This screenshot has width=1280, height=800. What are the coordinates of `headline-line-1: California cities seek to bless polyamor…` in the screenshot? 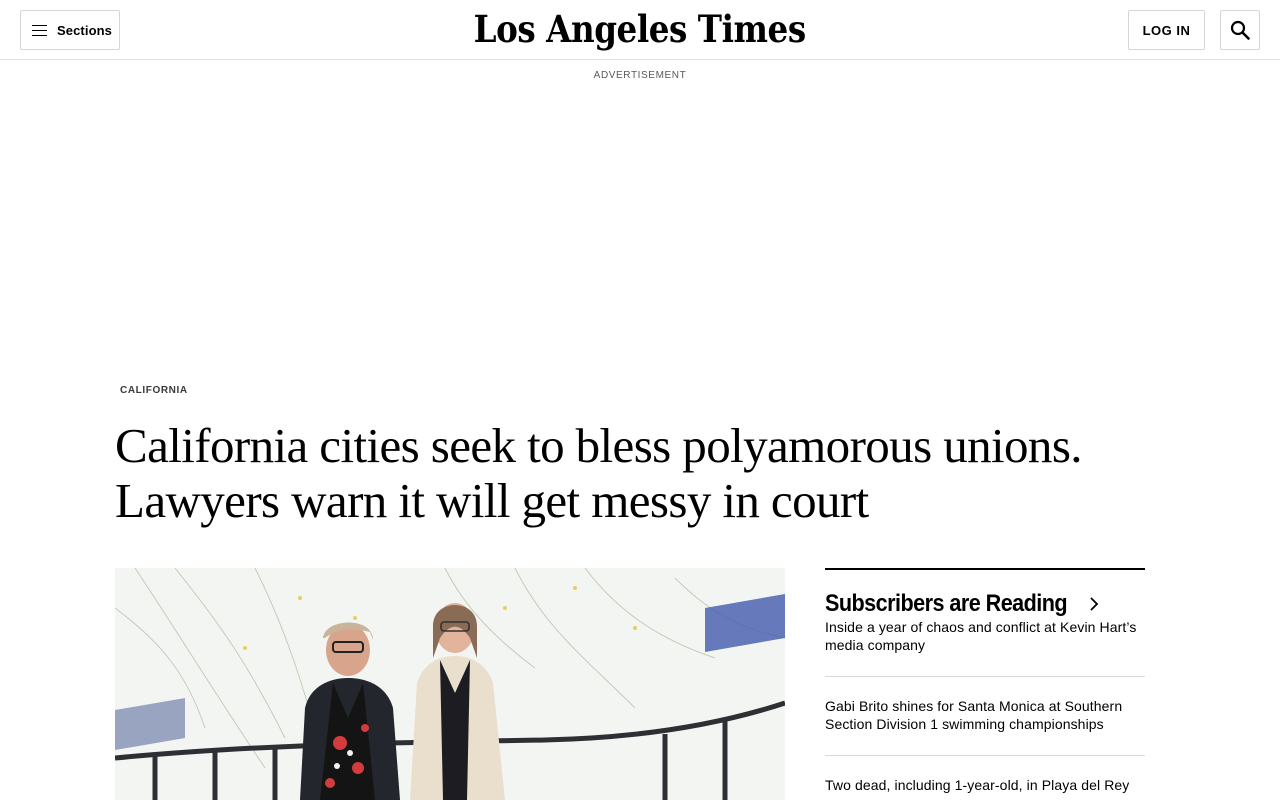 It's located at (599, 445).